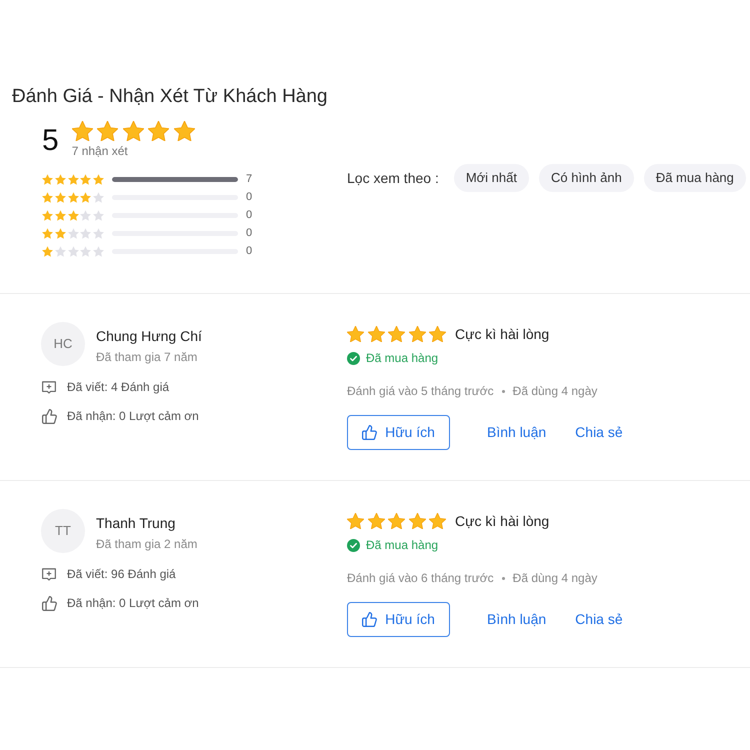 This screenshot has width=750, height=750. I want to click on review-count: 7 nhận xét, so click(100, 151).